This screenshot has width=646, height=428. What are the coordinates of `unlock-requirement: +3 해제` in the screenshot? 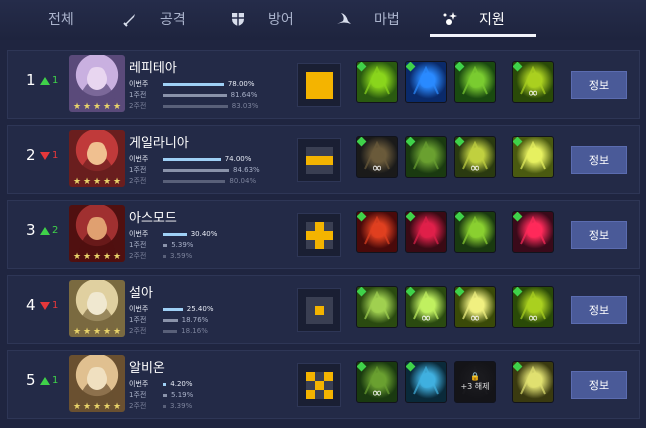 It's located at (475, 386).